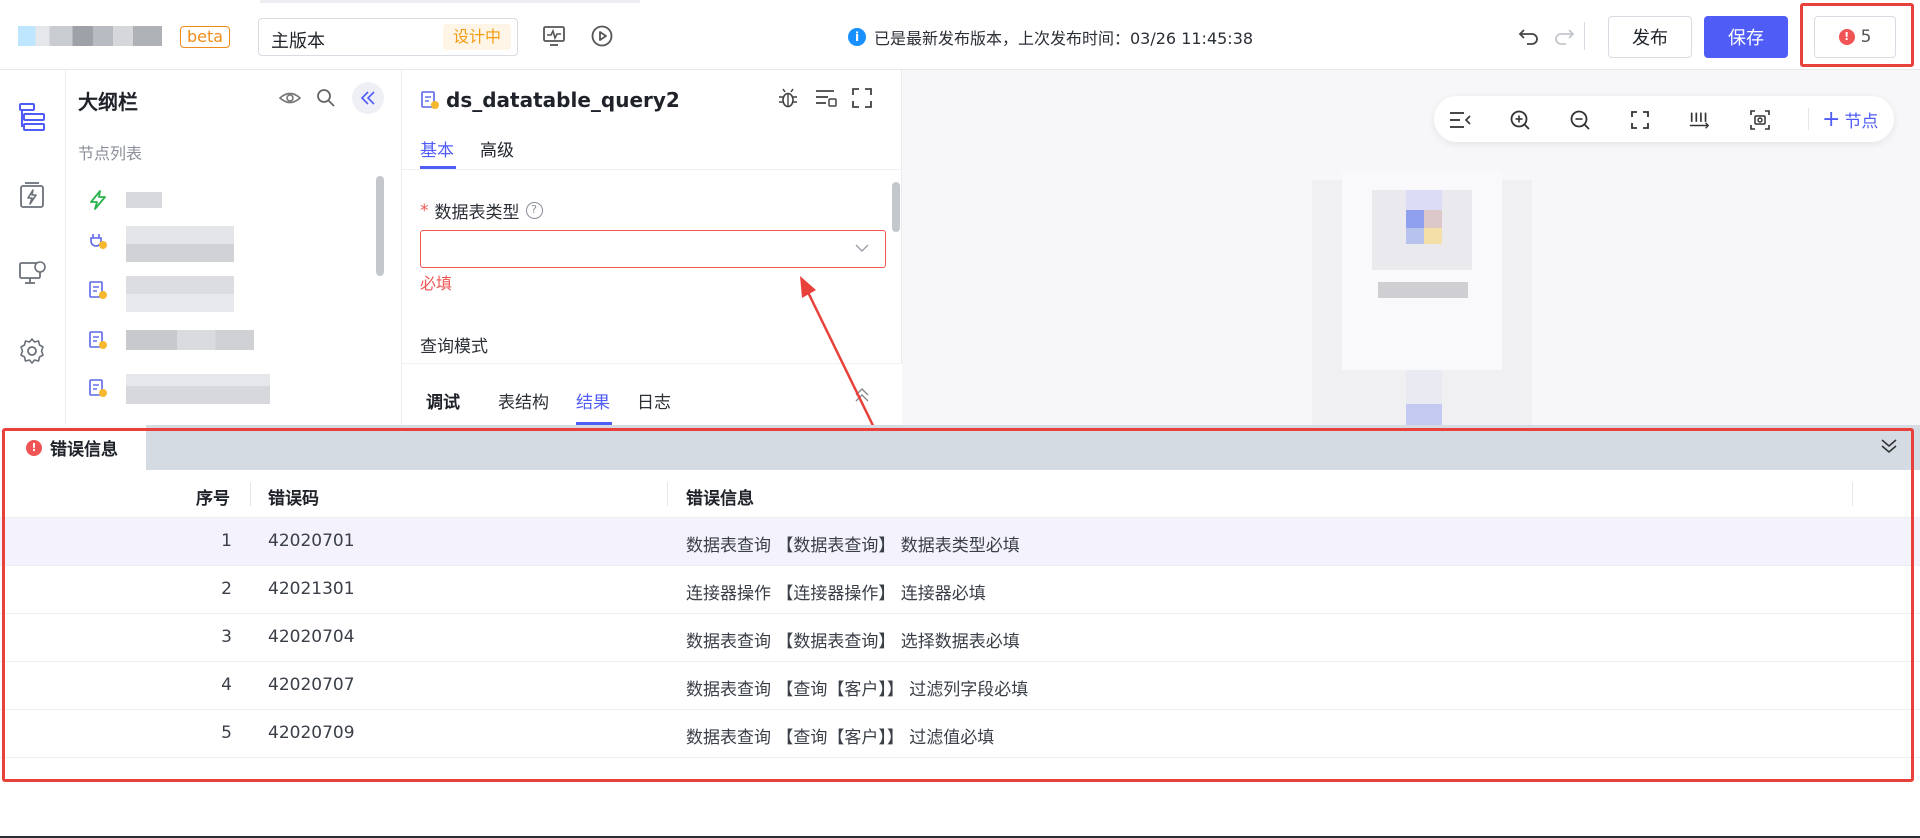  Describe the element at coordinates (424, 210) in the screenshot. I see `required-marker: *` at that location.